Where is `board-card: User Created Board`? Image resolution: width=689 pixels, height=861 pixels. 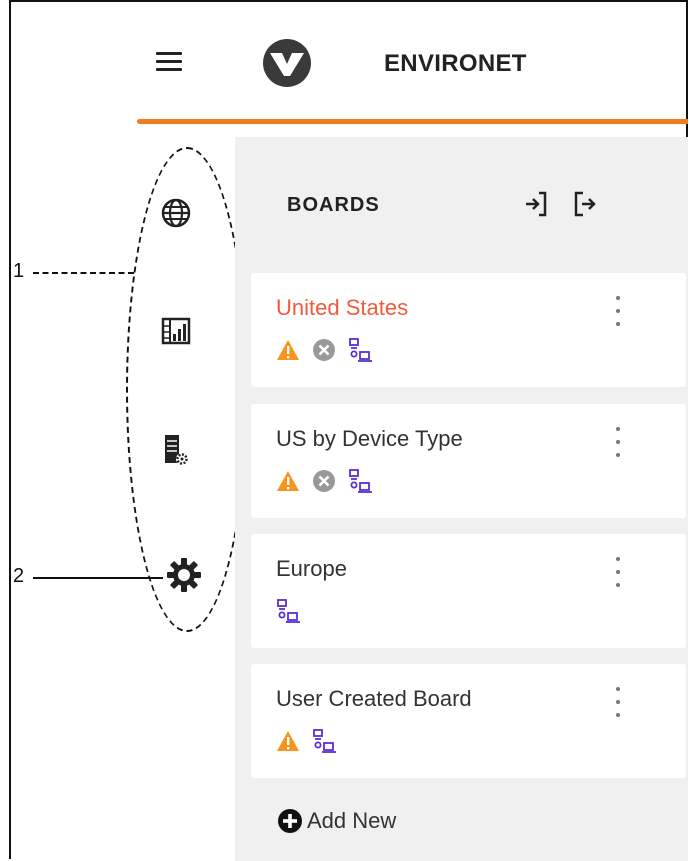 board-card: User Created Board is located at coordinates (468, 721).